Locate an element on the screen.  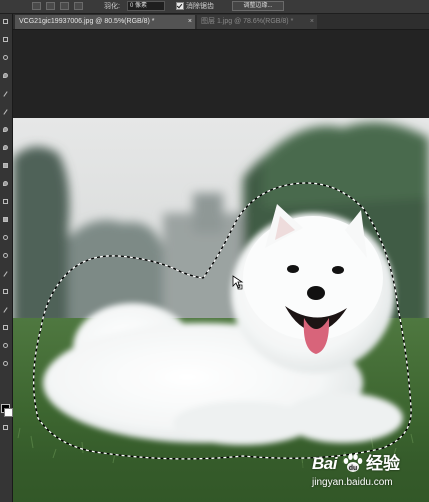
type-tool-icon is located at coordinates (6, 292).